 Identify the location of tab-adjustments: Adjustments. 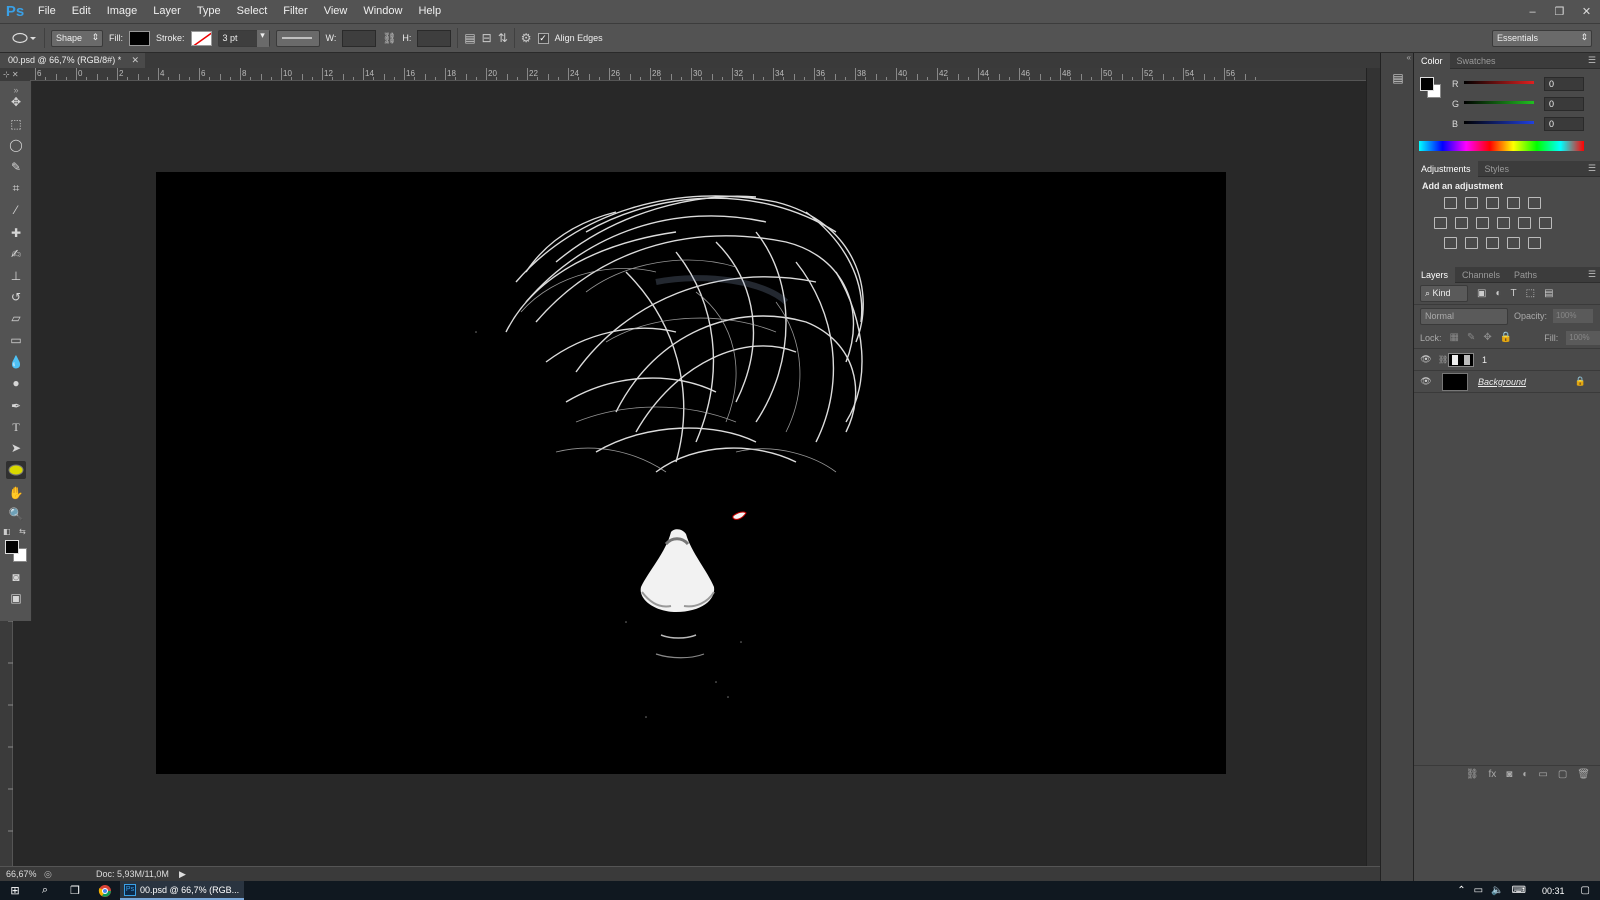
(1446, 168).